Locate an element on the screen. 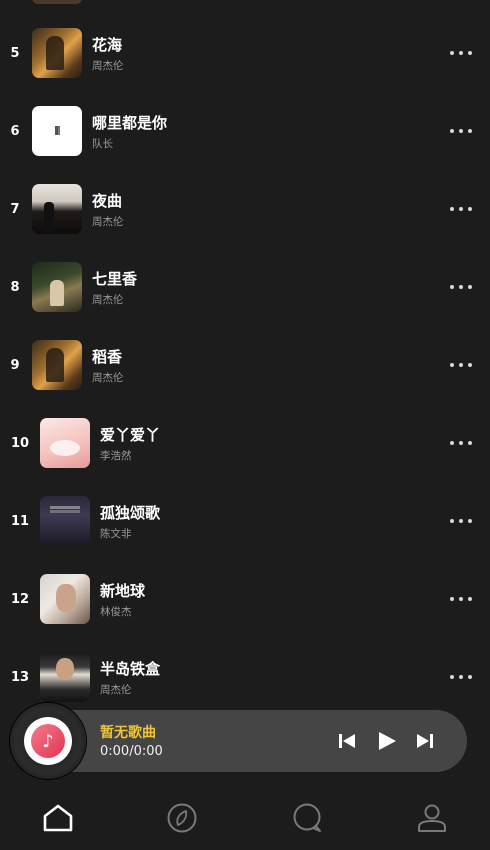 Image resolution: width=490 pixels, height=850 pixels. nav-chat is located at coordinates (307, 818).